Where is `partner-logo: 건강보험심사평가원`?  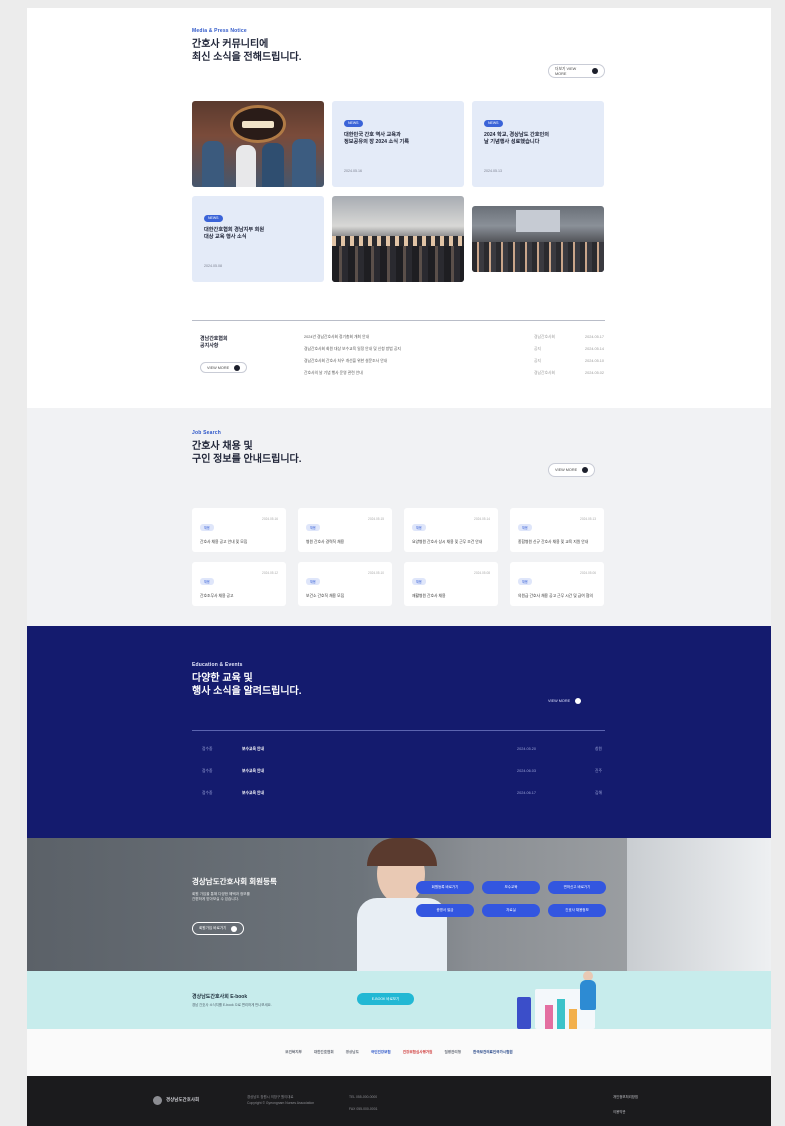
partner-logo: 건강보험심사평가원 is located at coordinates (418, 1052).